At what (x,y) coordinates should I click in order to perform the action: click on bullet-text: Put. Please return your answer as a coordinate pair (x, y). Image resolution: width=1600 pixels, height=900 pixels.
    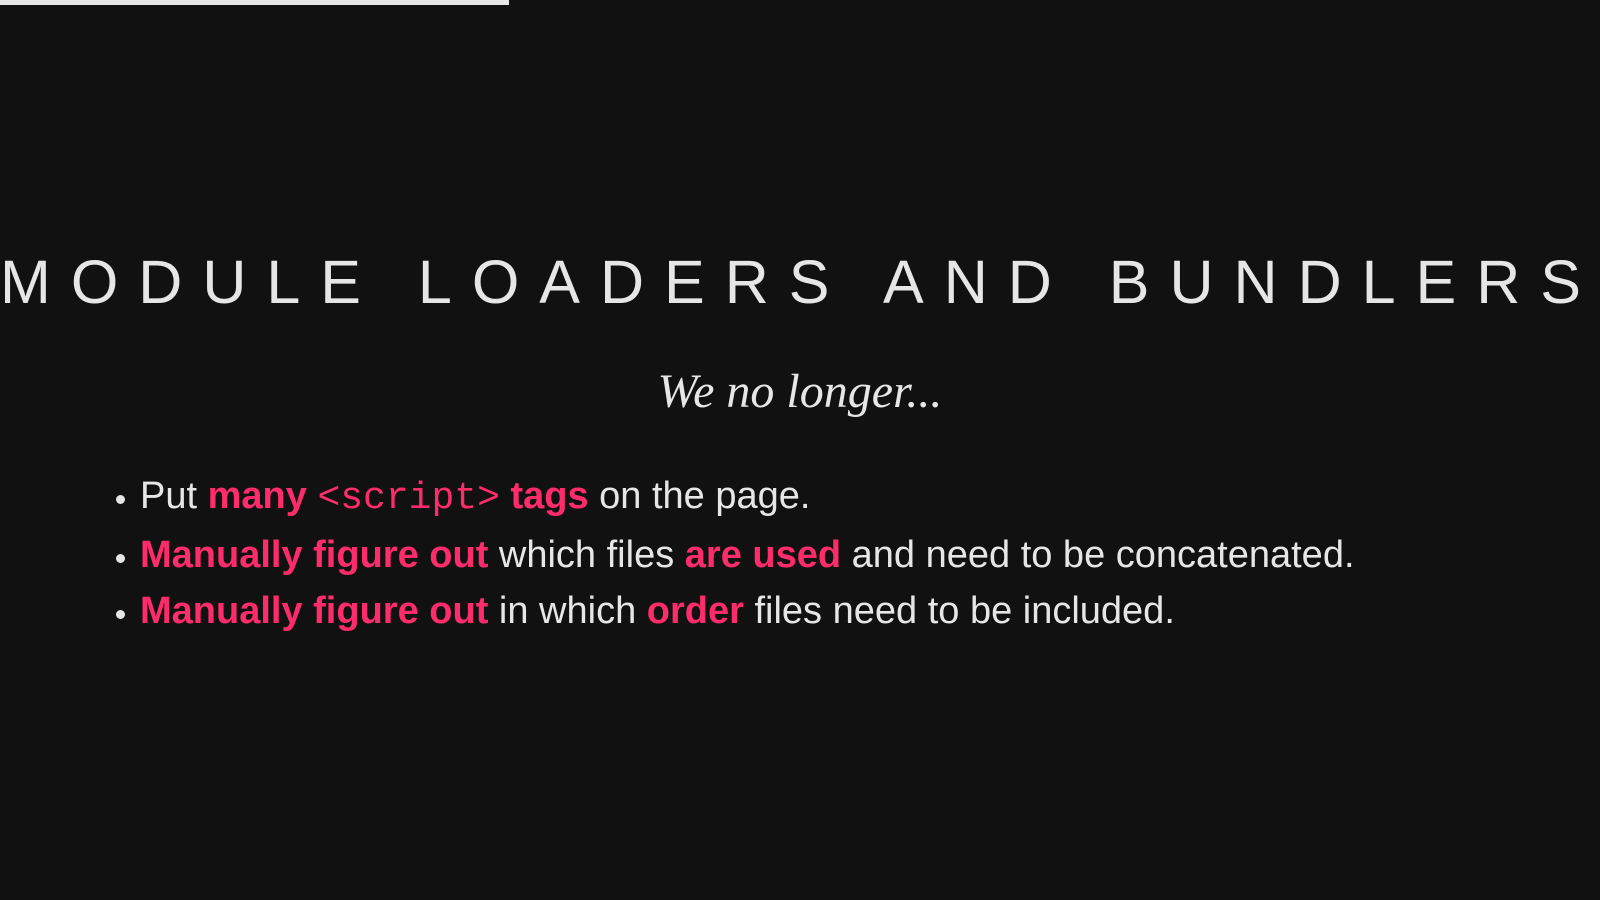
    Looking at the image, I should click on (174, 496).